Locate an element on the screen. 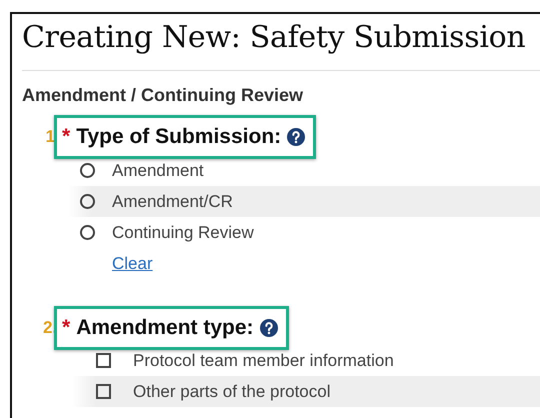 The height and width of the screenshot is (418, 540). option-label: Amendment/CR is located at coordinates (172, 202).